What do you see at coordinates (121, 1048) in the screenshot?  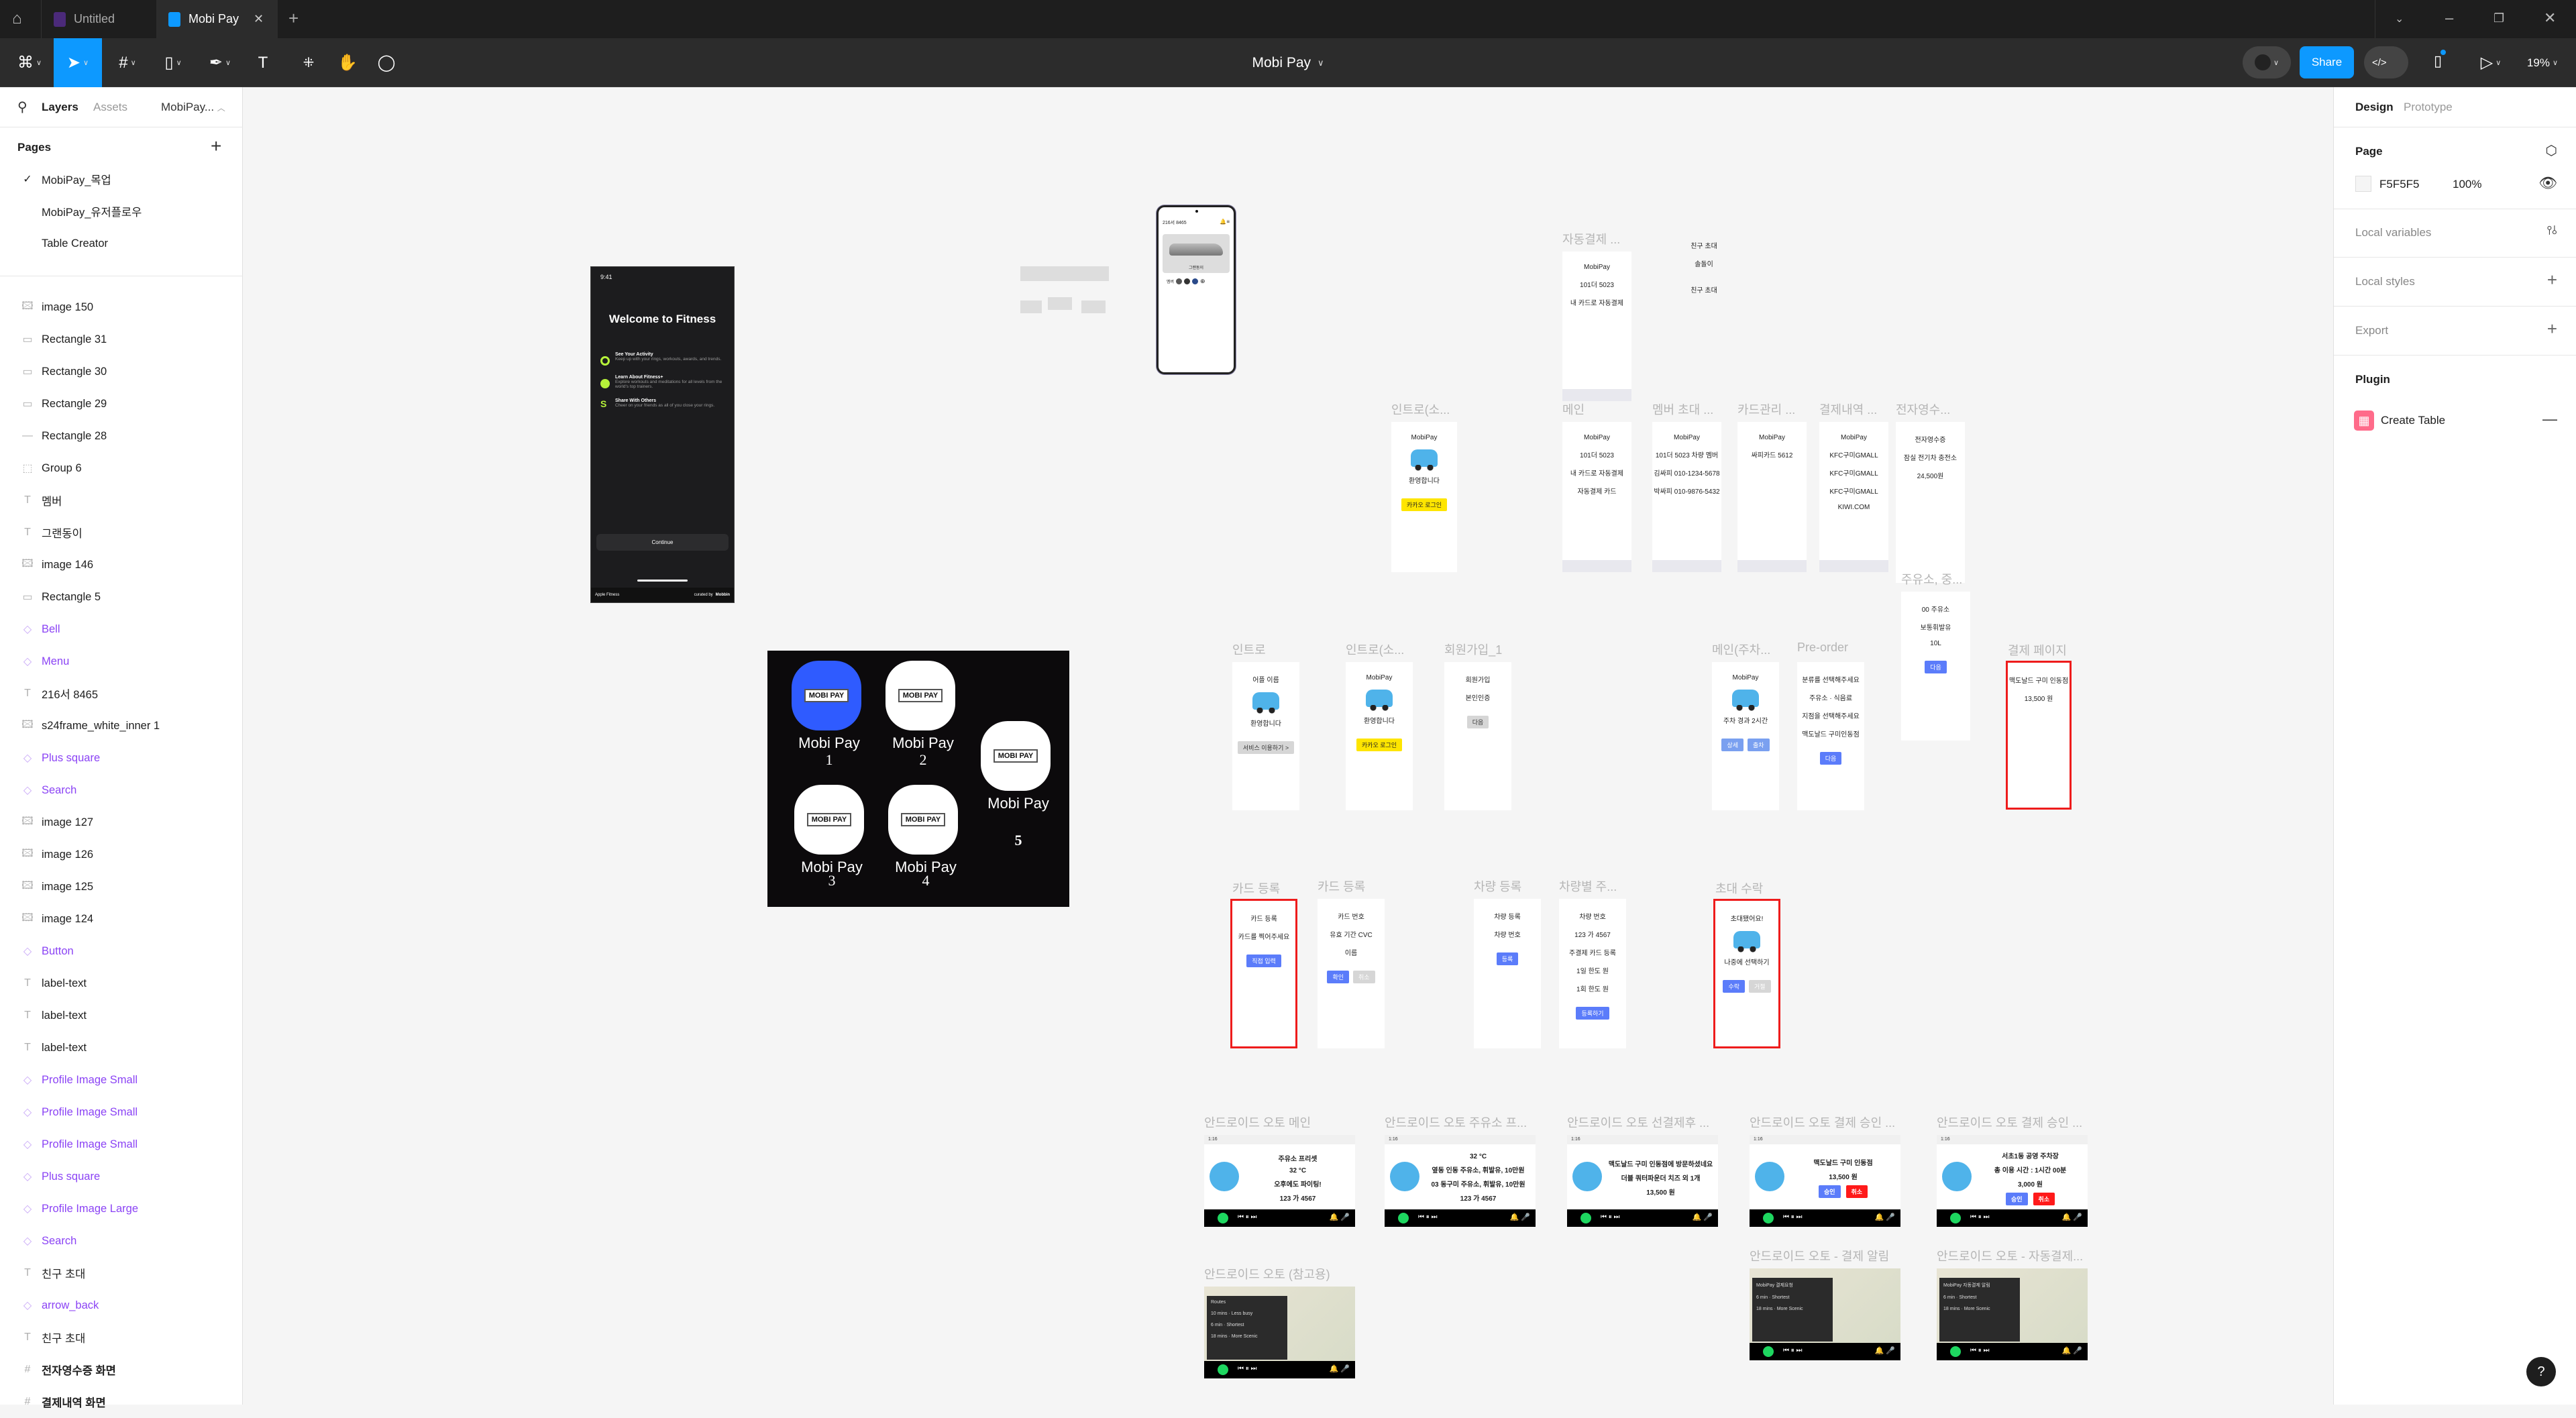 I see `layer-item: Tlabel-text` at bounding box center [121, 1048].